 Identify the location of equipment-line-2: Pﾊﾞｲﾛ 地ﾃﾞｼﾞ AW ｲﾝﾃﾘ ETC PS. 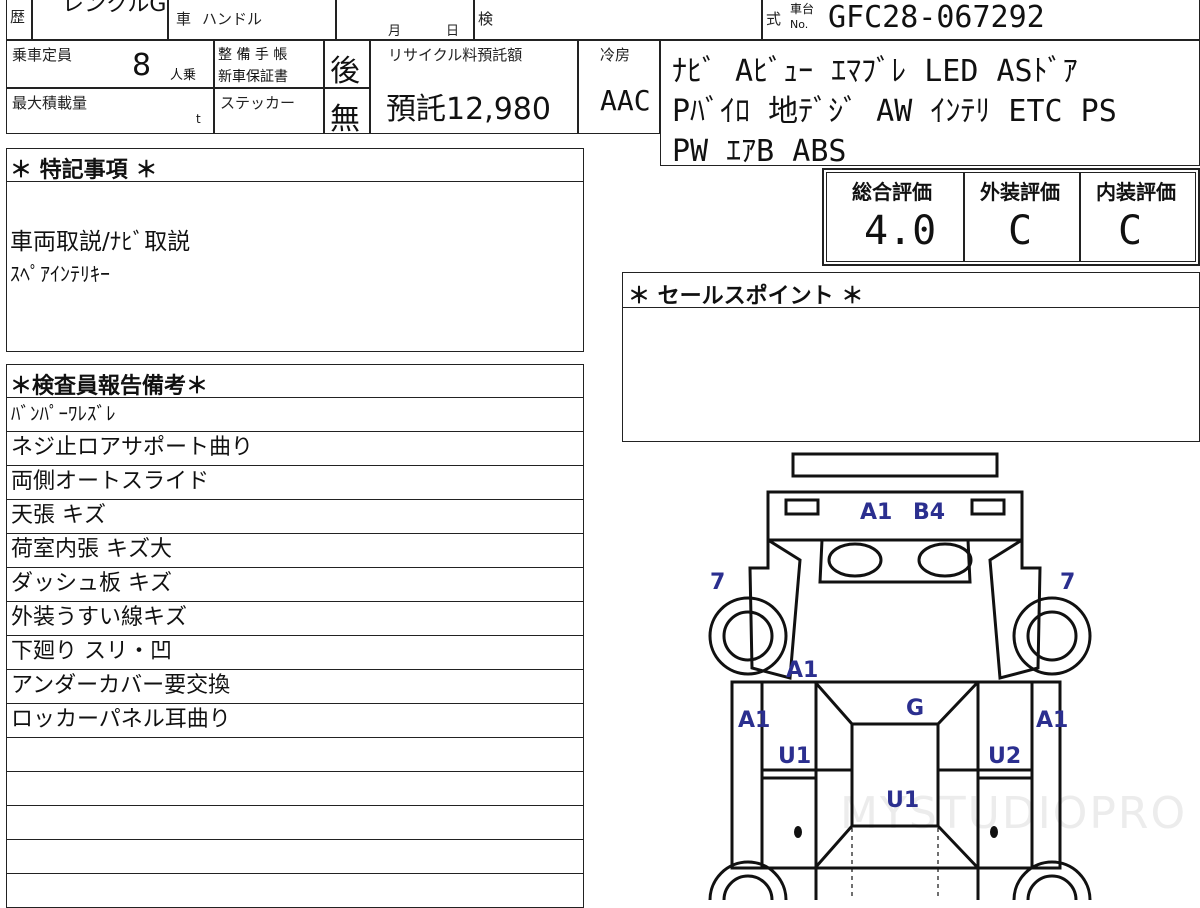
(894, 111).